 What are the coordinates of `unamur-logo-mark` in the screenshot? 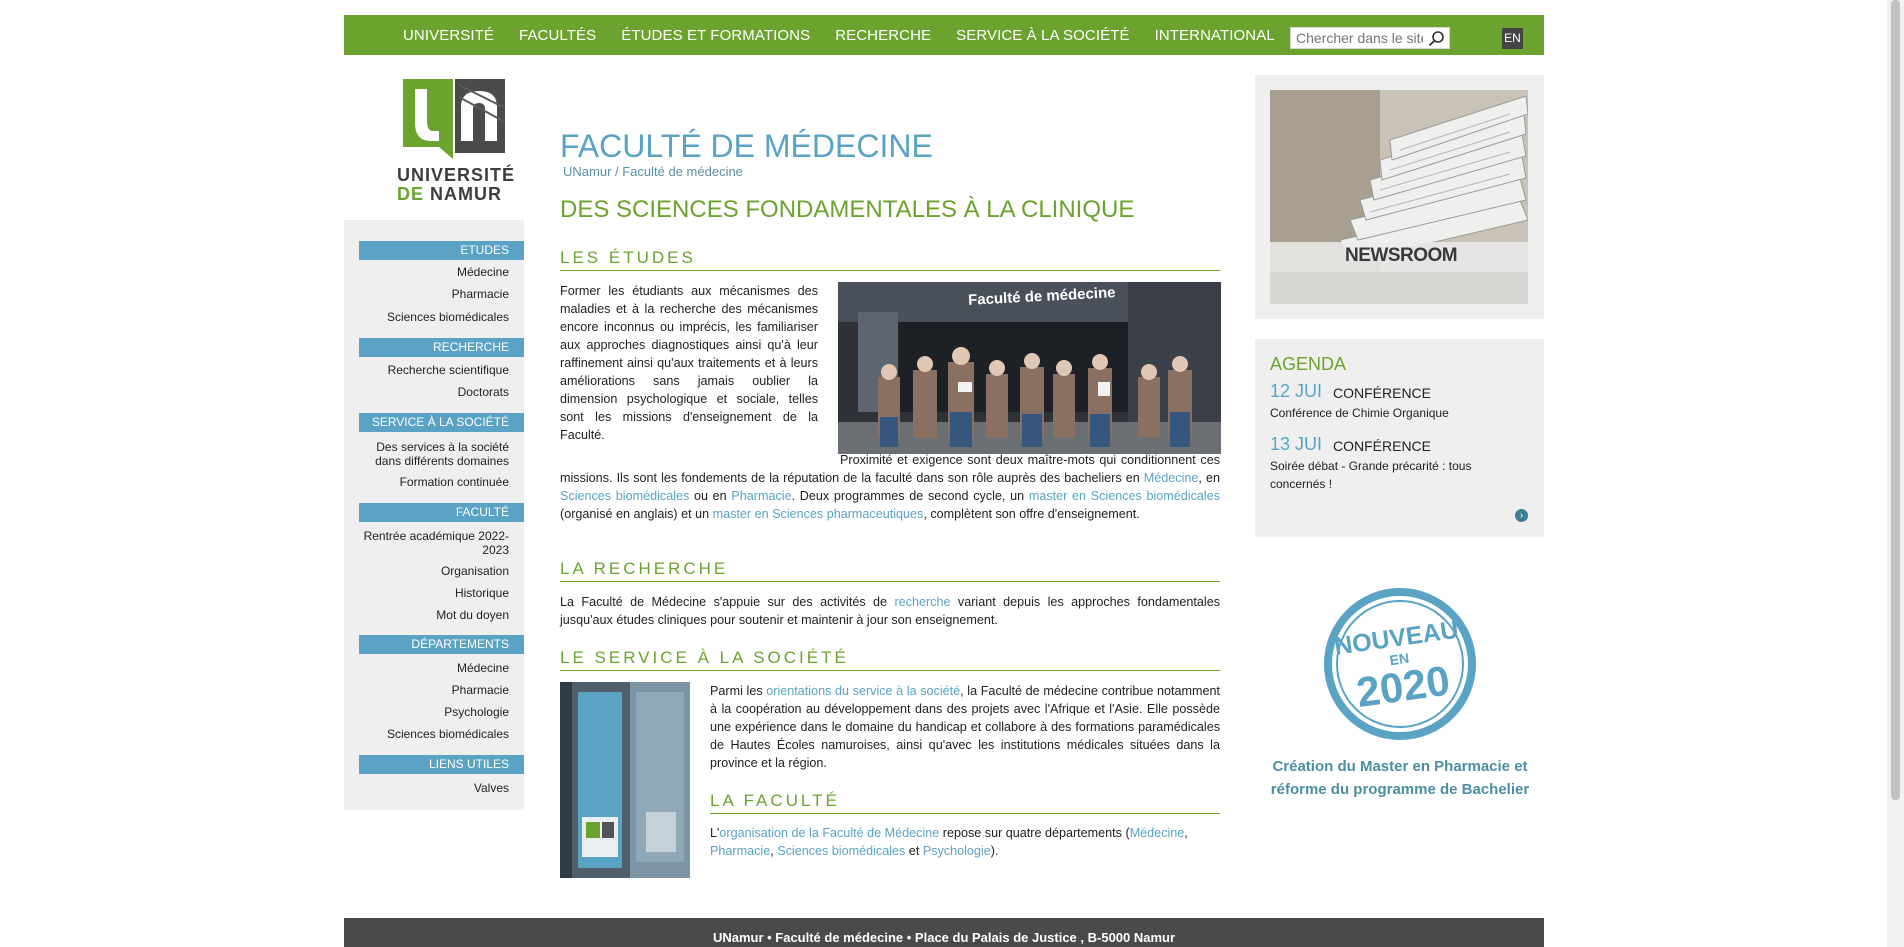 It's located at (454, 119).